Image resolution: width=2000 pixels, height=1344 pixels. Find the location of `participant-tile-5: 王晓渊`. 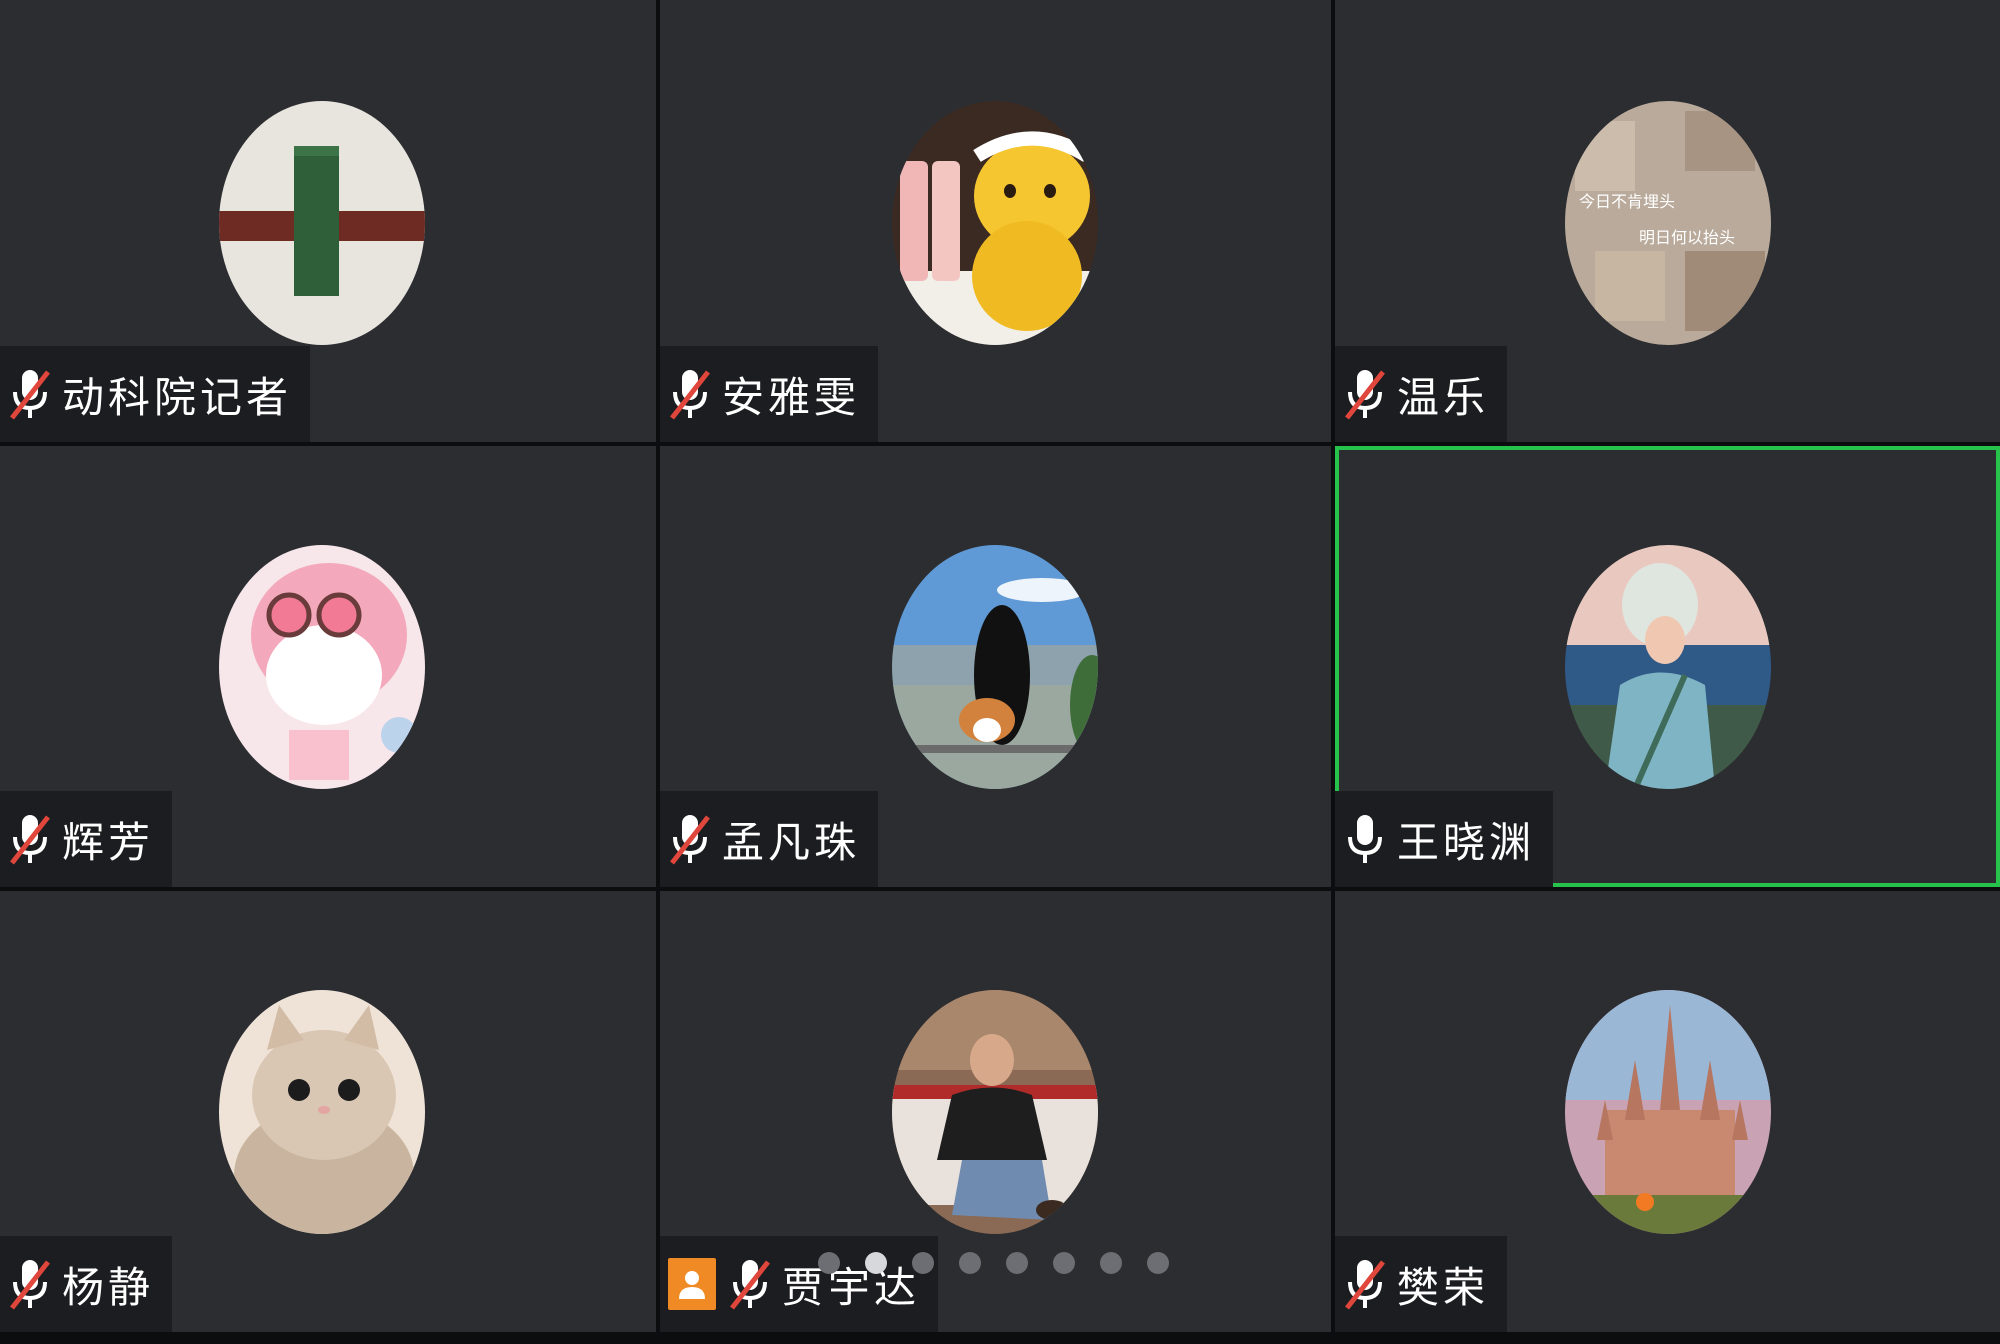

participant-tile-5: 王晓渊 is located at coordinates (1667, 666).